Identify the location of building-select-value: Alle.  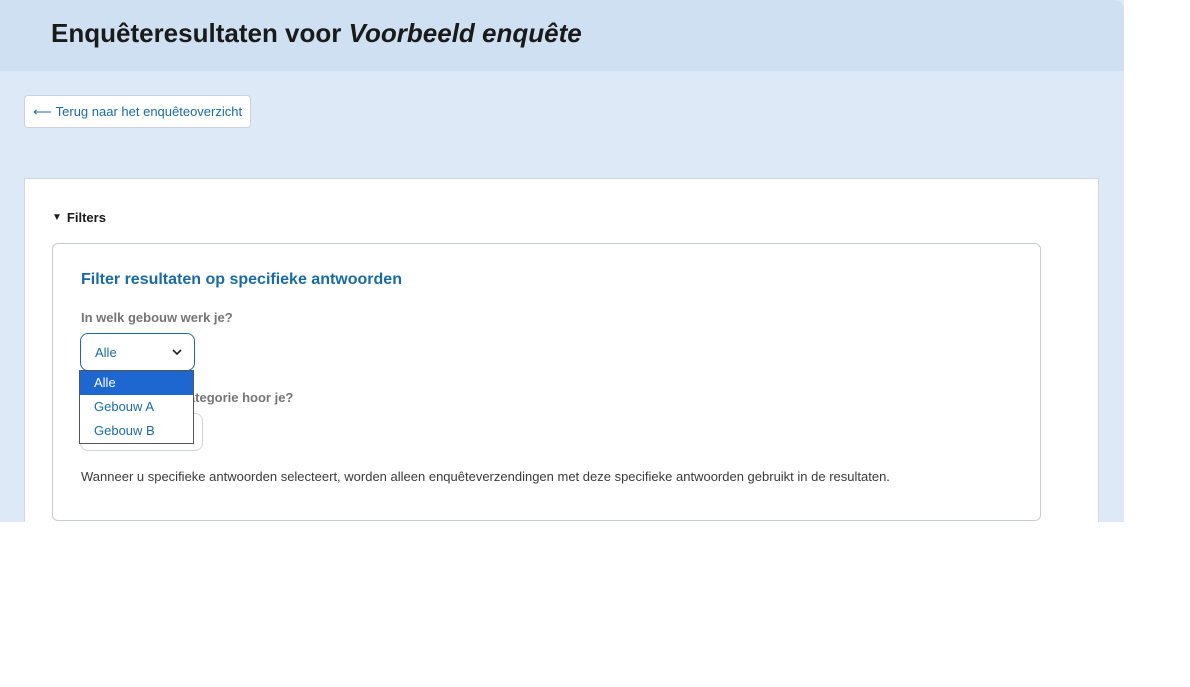
(106, 352).